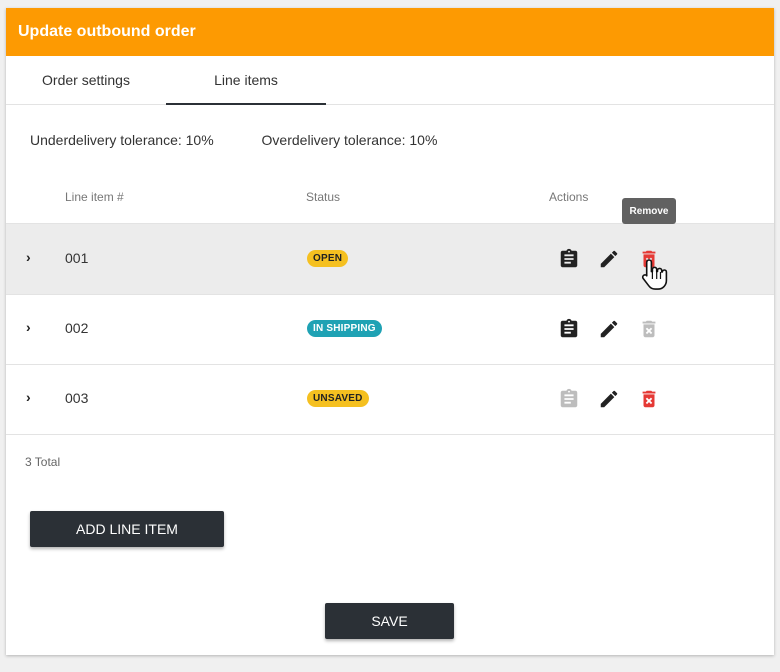 The width and height of the screenshot is (780, 672). I want to click on status-badge: OPEN, so click(328, 258).